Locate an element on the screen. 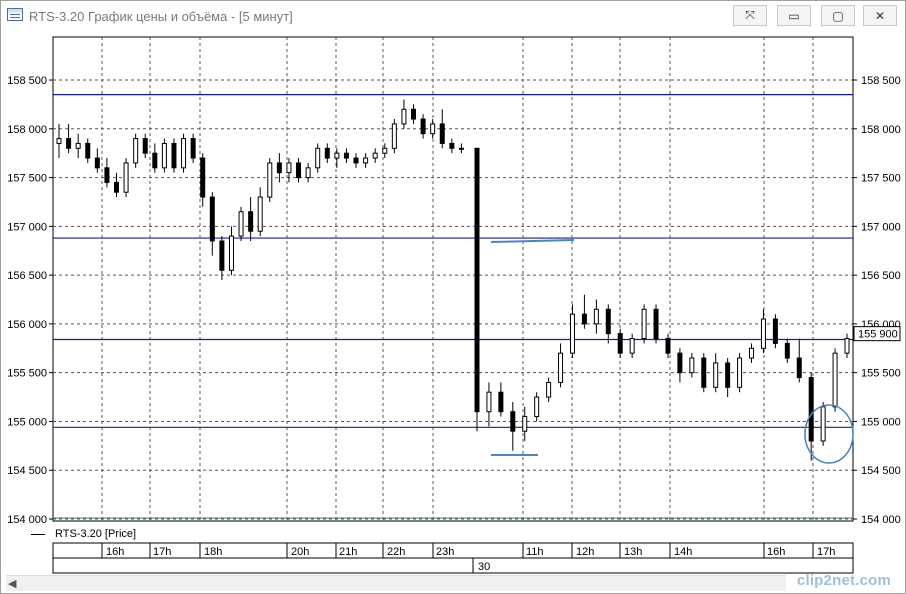 This screenshot has width=906, height=594. date-axis-row is located at coordinates (453, 565).